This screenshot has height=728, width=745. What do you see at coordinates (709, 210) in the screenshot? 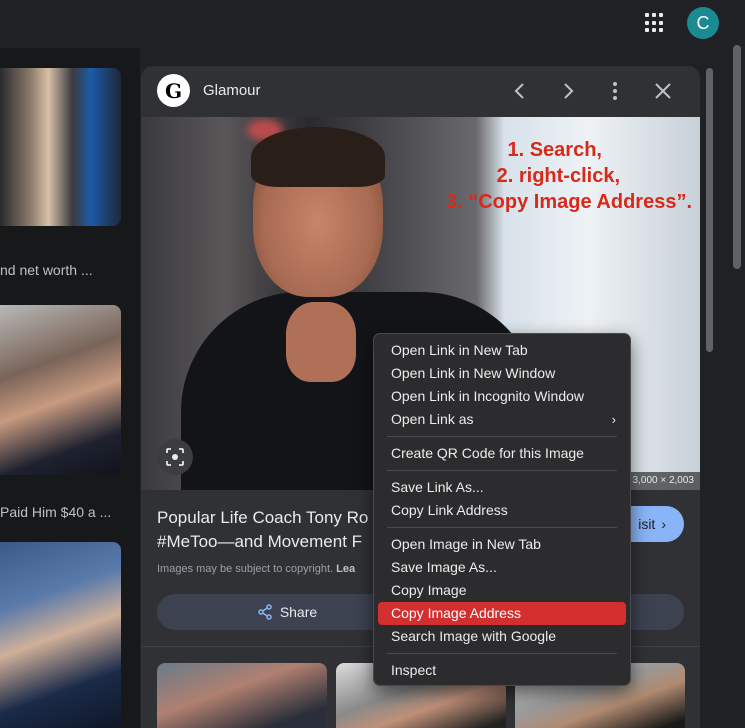
I see `panel-scrollbar` at bounding box center [709, 210].